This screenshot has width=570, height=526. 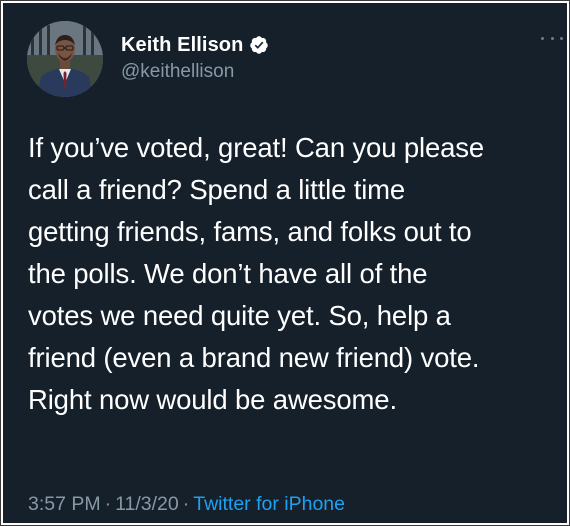 I want to click on verified-badge-icon, so click(x=259, y=45).